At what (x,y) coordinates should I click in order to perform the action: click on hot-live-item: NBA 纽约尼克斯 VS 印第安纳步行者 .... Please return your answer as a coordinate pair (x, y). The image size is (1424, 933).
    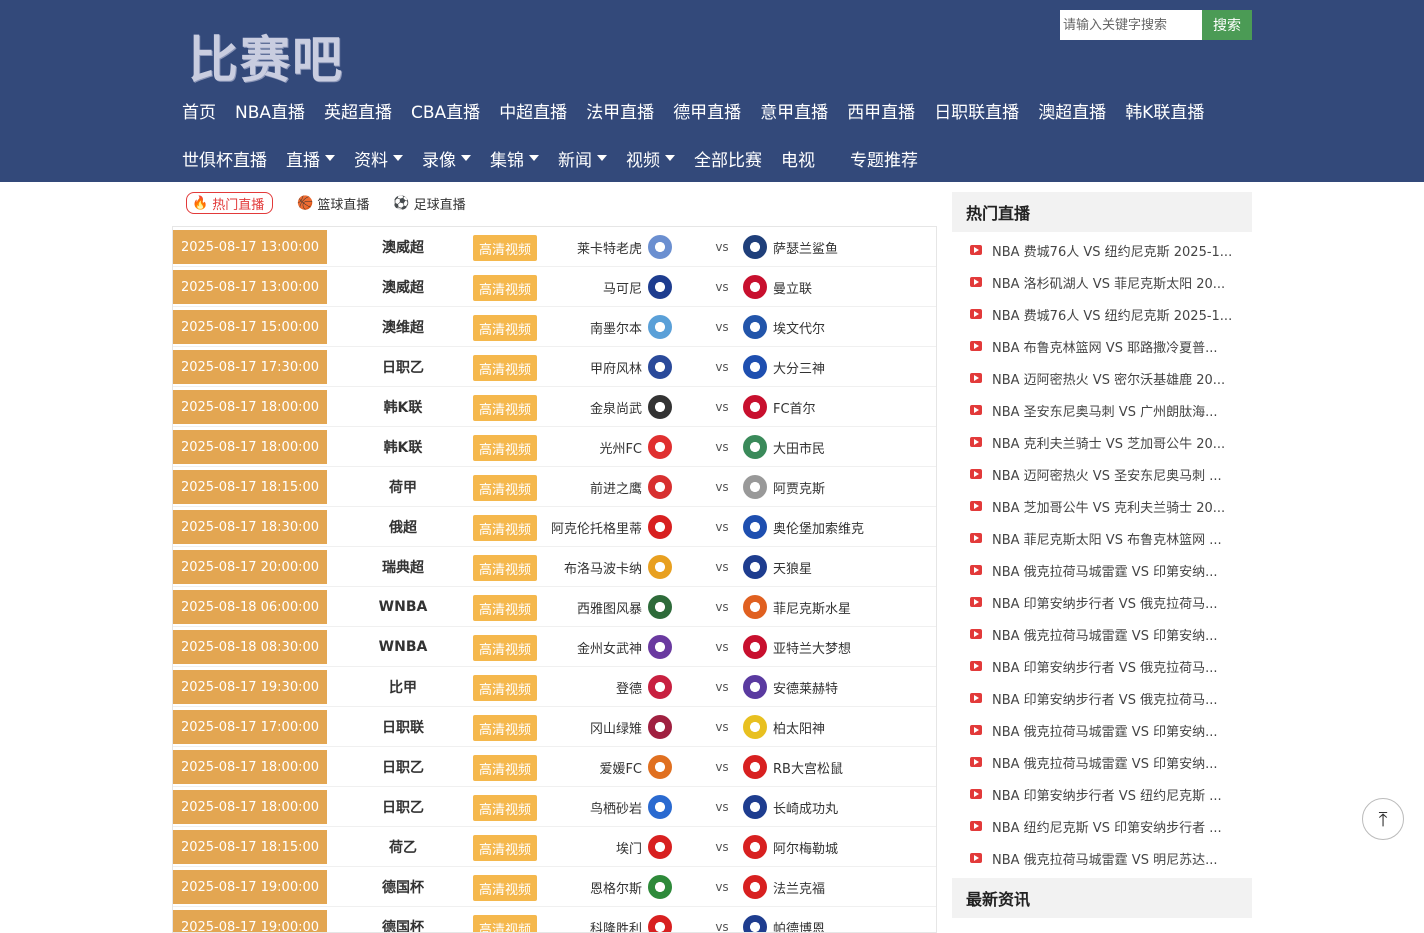
    Looking at the image, I should click on (1102, 826).